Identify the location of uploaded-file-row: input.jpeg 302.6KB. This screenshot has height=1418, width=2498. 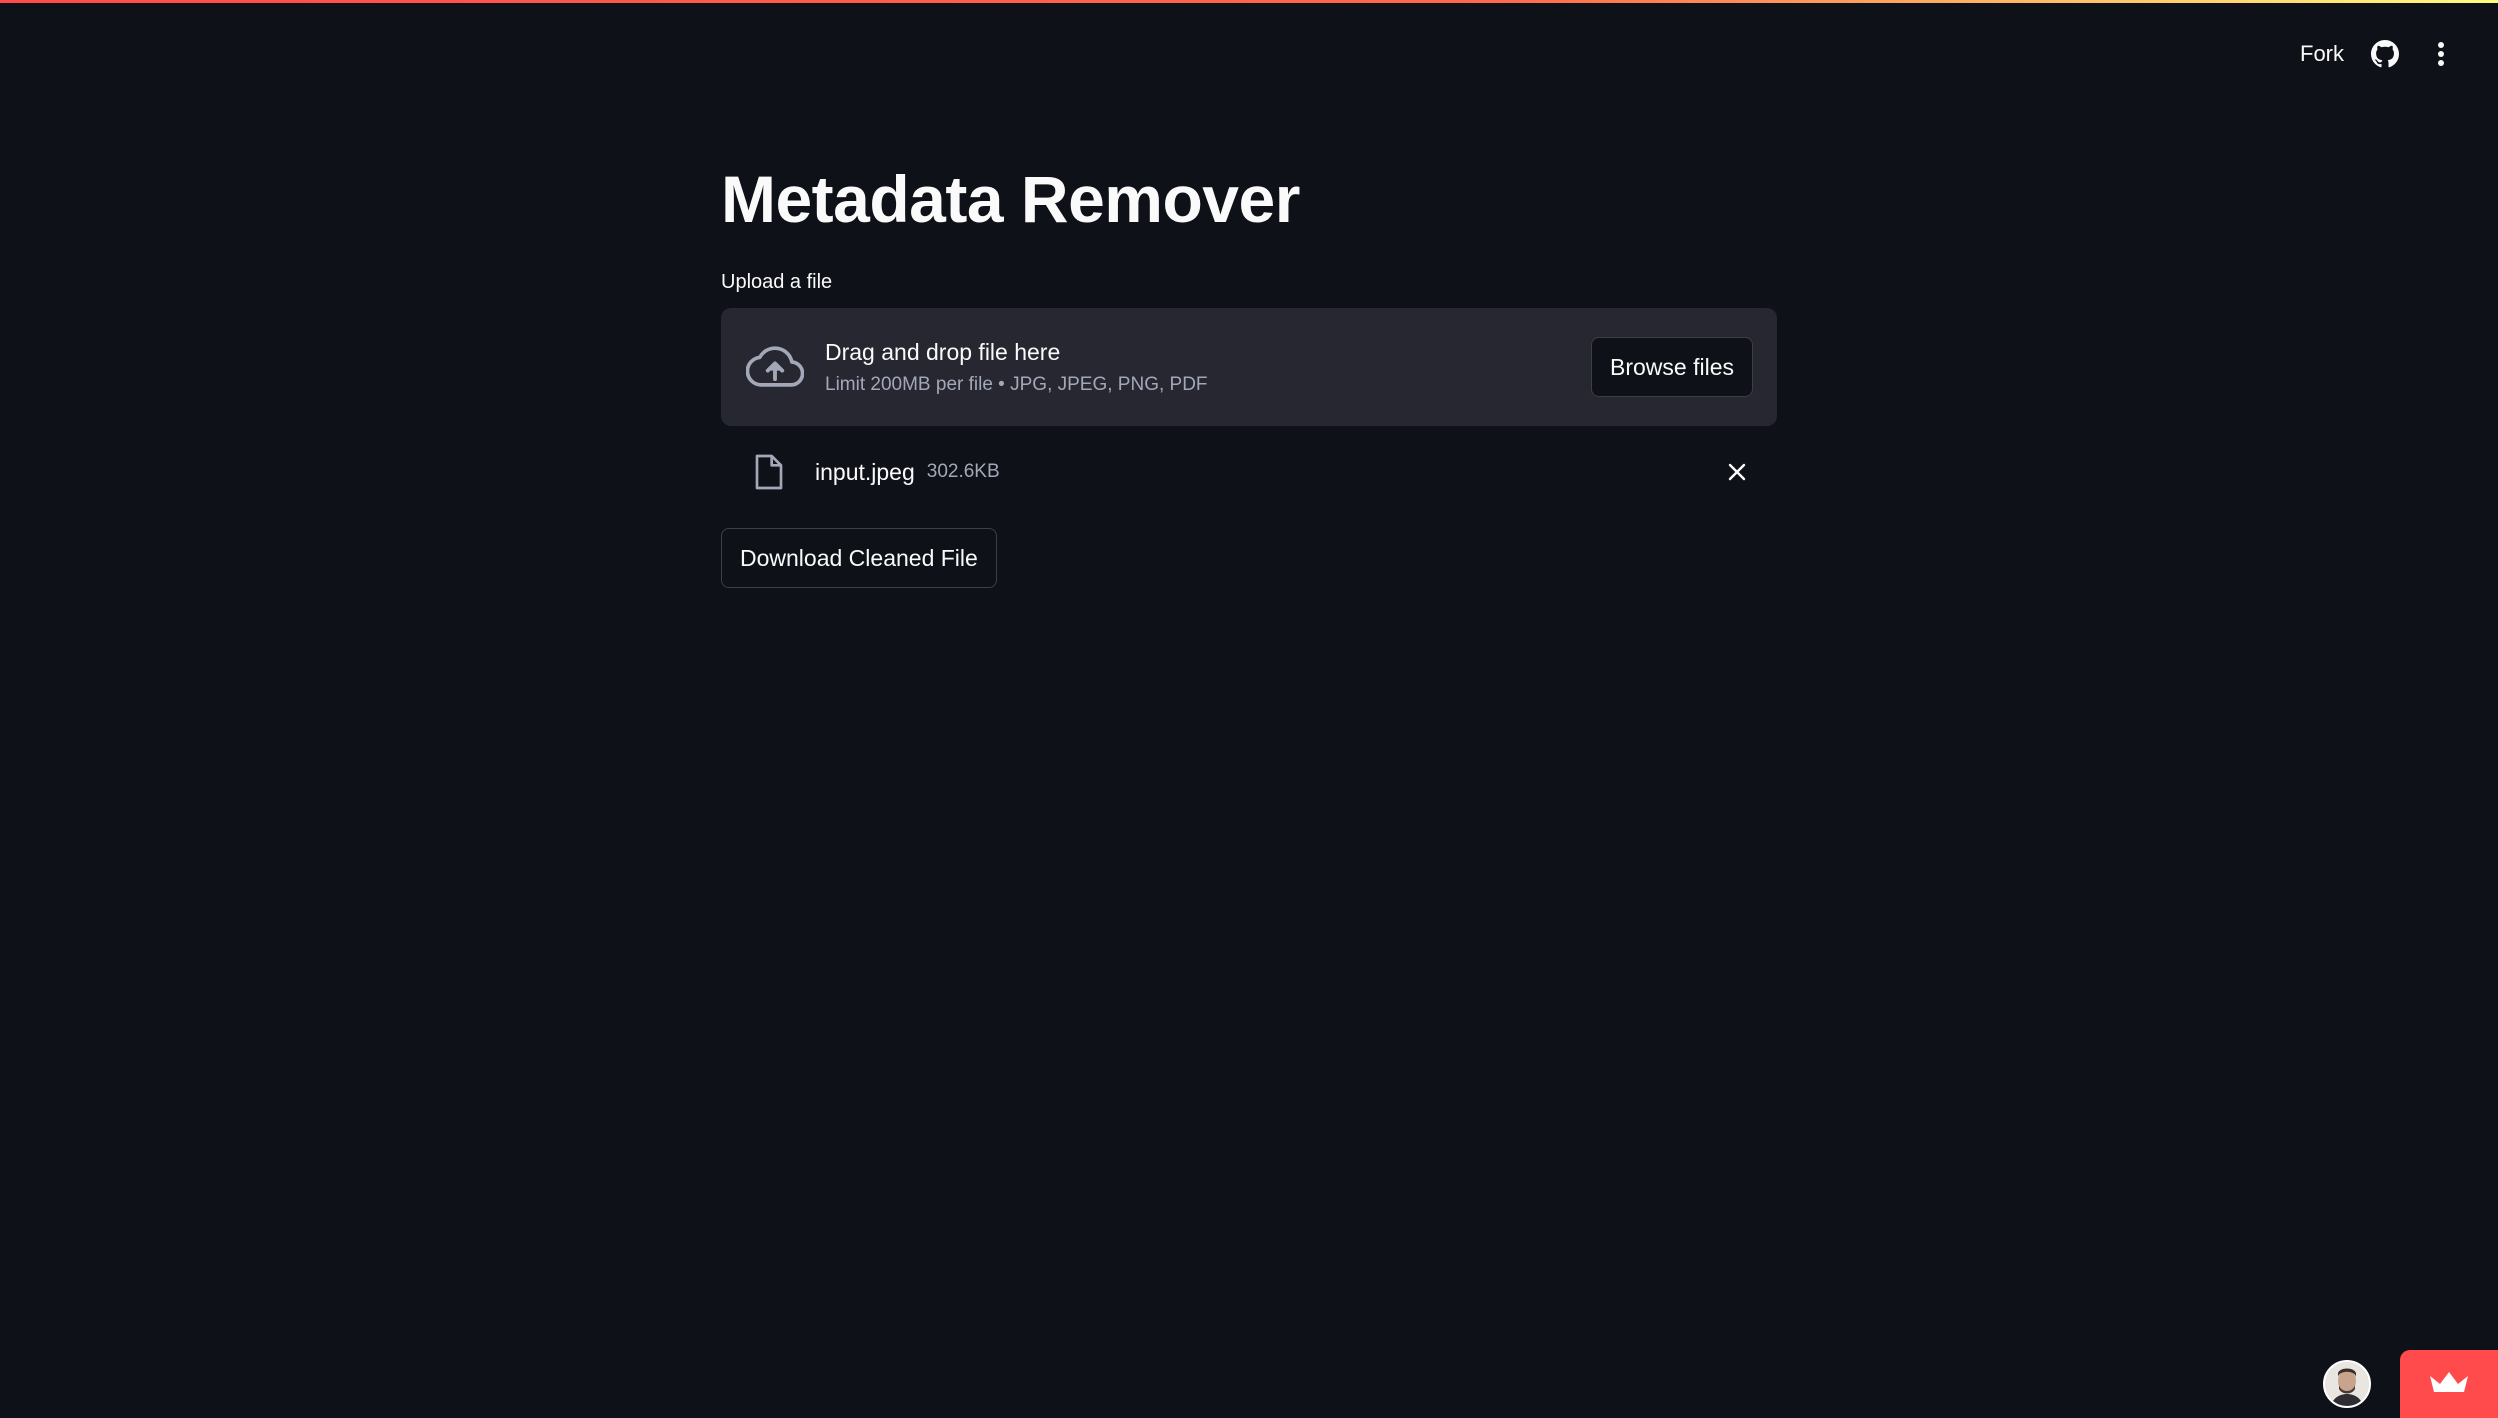
(1249, 472).